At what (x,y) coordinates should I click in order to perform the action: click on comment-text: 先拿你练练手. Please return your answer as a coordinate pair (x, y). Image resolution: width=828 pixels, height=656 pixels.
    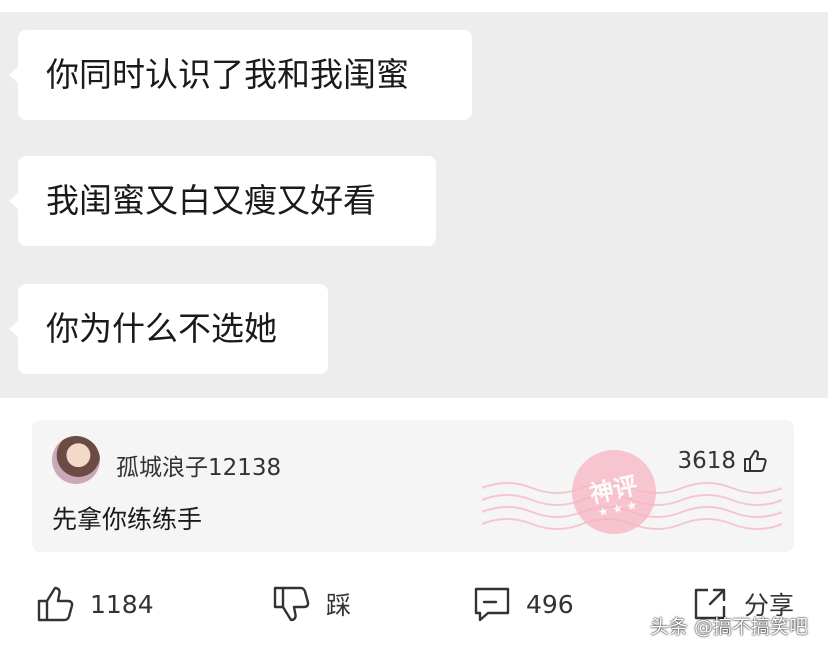
    Looking at the image, I should click on (127, 519).